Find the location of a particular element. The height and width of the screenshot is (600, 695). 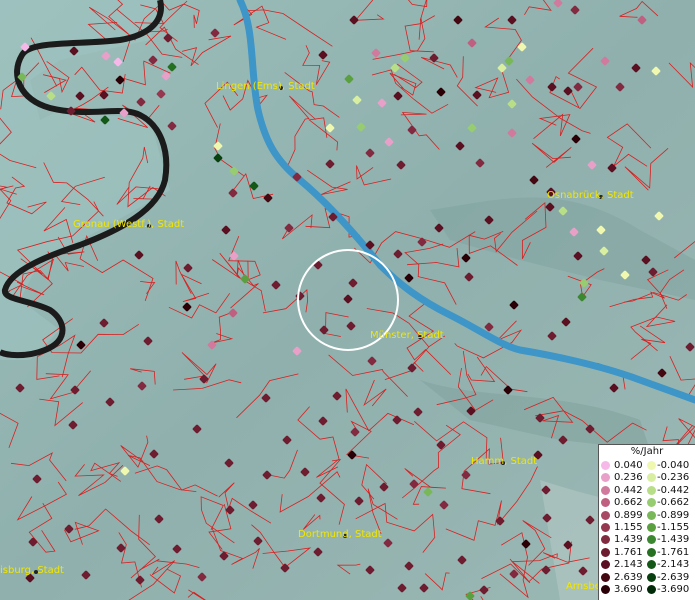

legend-value-negative: -0.899 is located at coordinates (673, 515).